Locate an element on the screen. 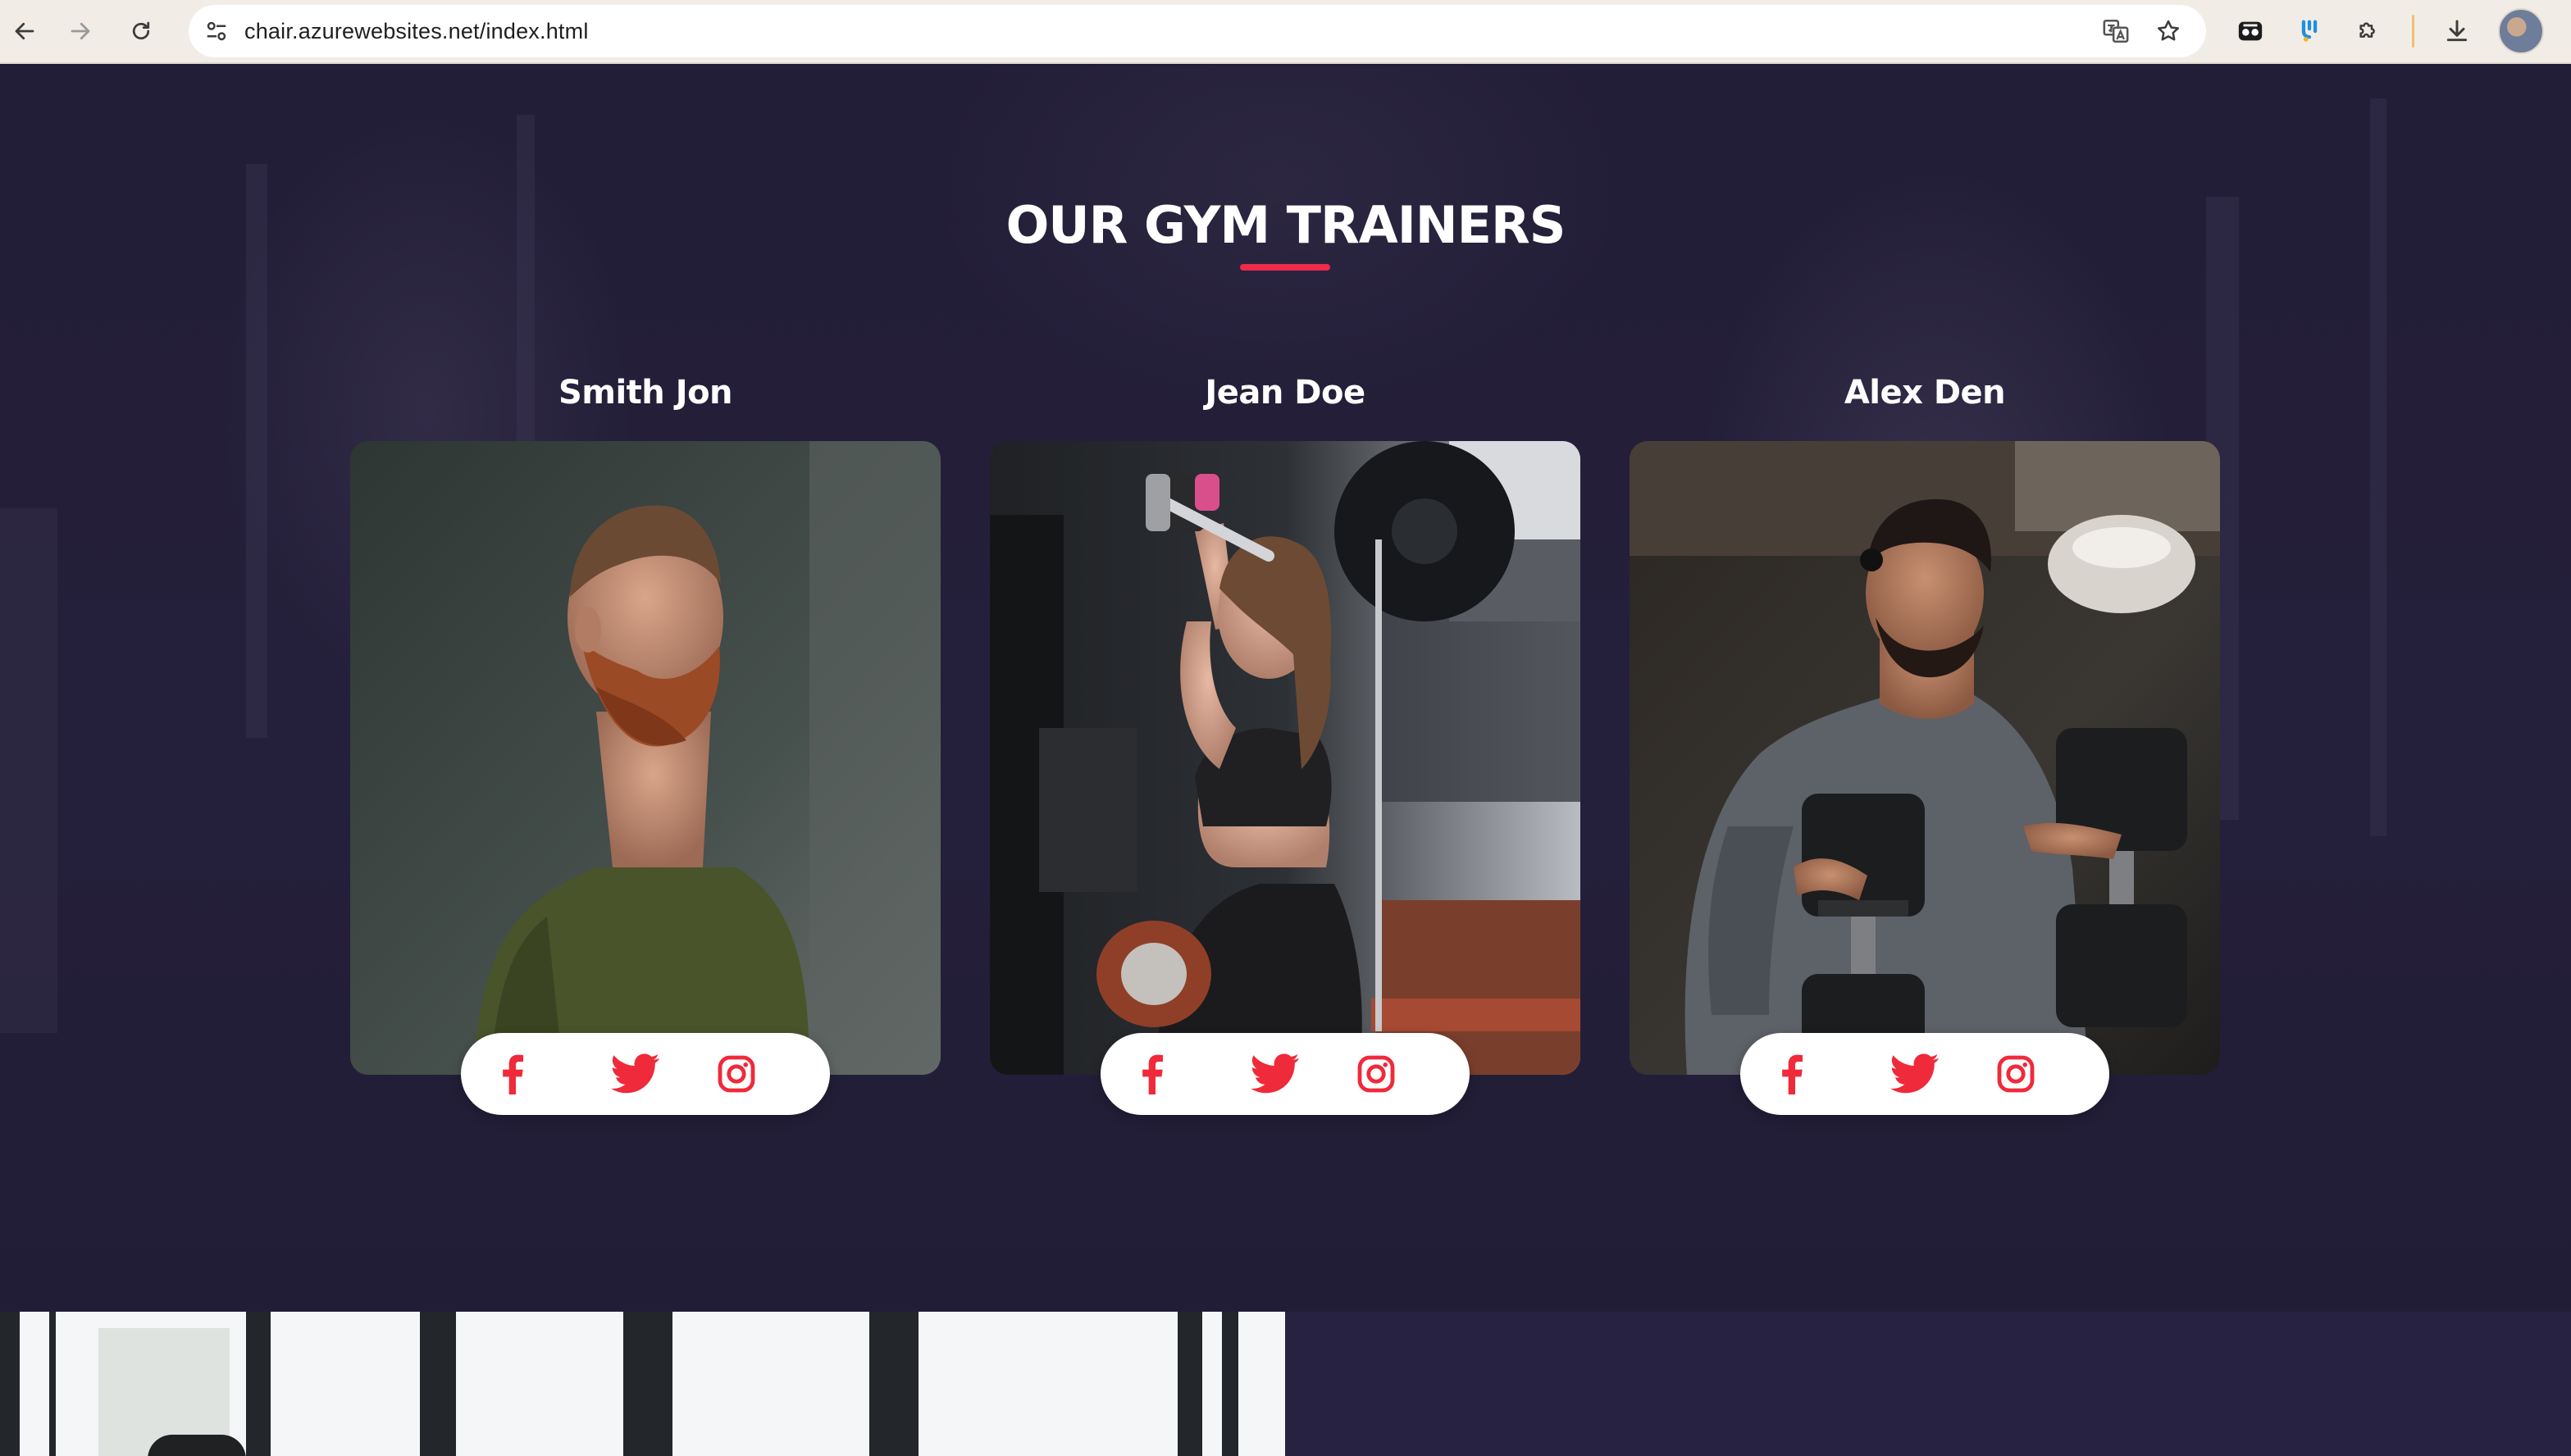 This screenshot has width=2571, height=1456. profile-avatar is located at coordinates (2521, 31).